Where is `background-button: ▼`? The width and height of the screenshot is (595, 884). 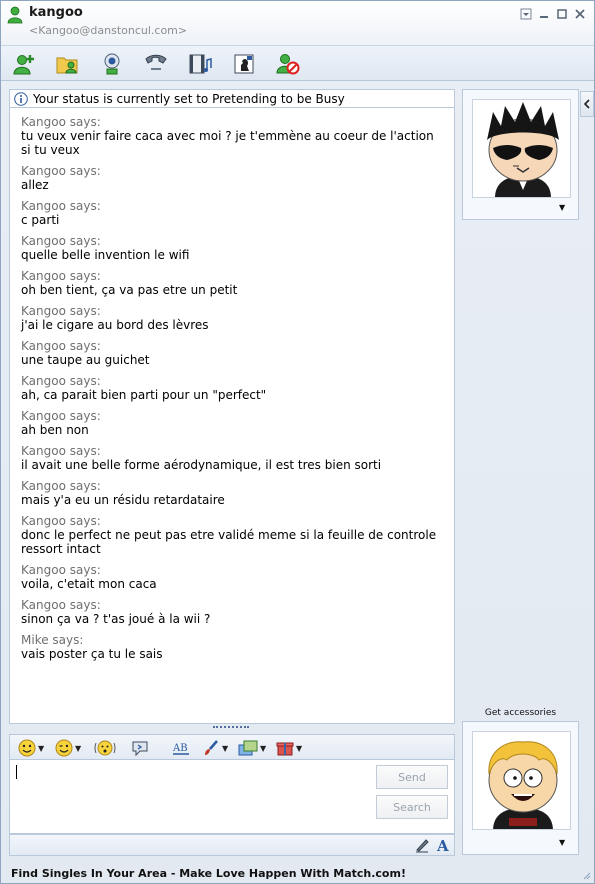
background-button: ▼ is located at coordinates (215, 748).